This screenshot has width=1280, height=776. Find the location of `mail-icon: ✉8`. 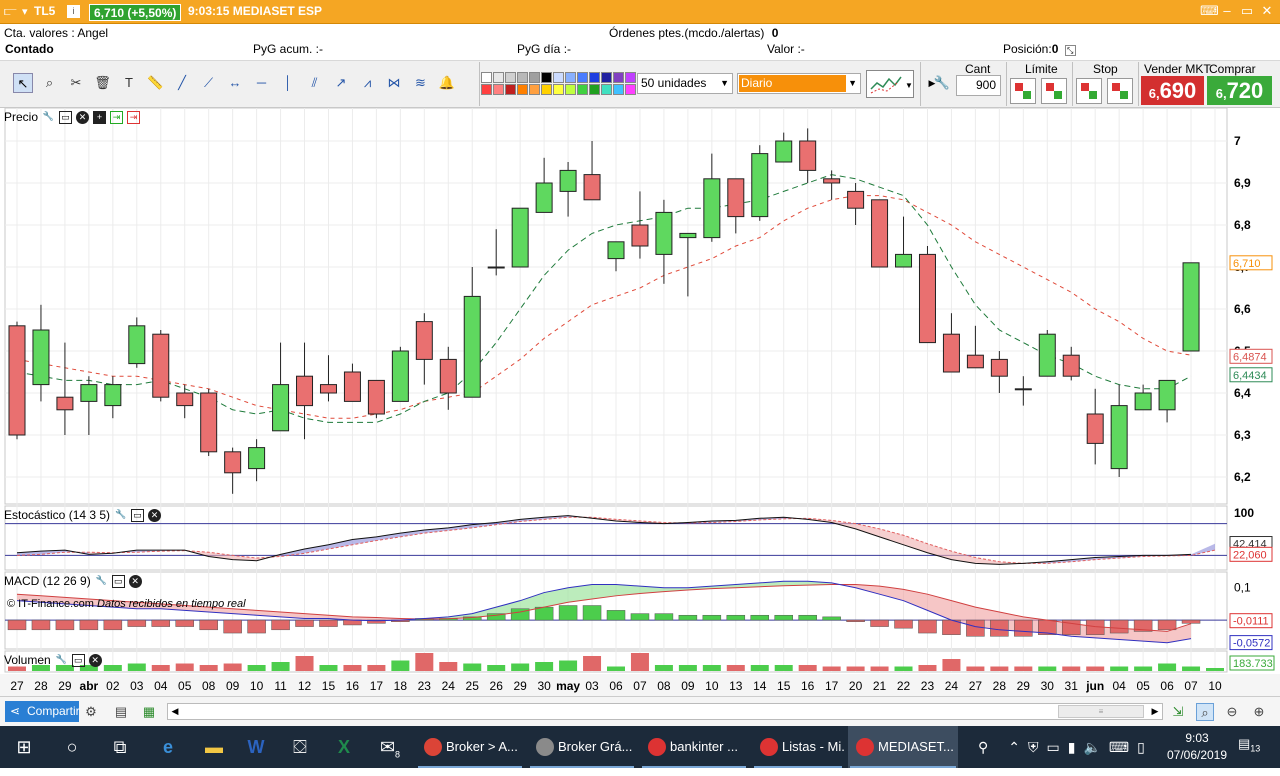

mail-icon: ✉8 is located at coordinates (390, 747).